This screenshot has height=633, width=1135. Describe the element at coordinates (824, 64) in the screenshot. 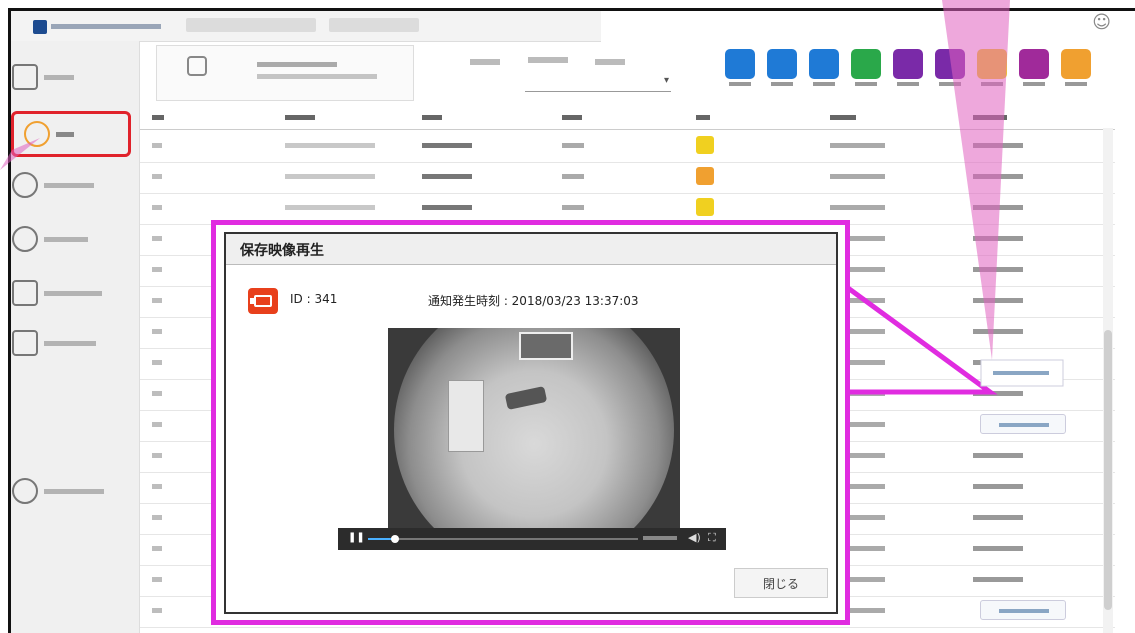

I see `fall-icon` at that location.